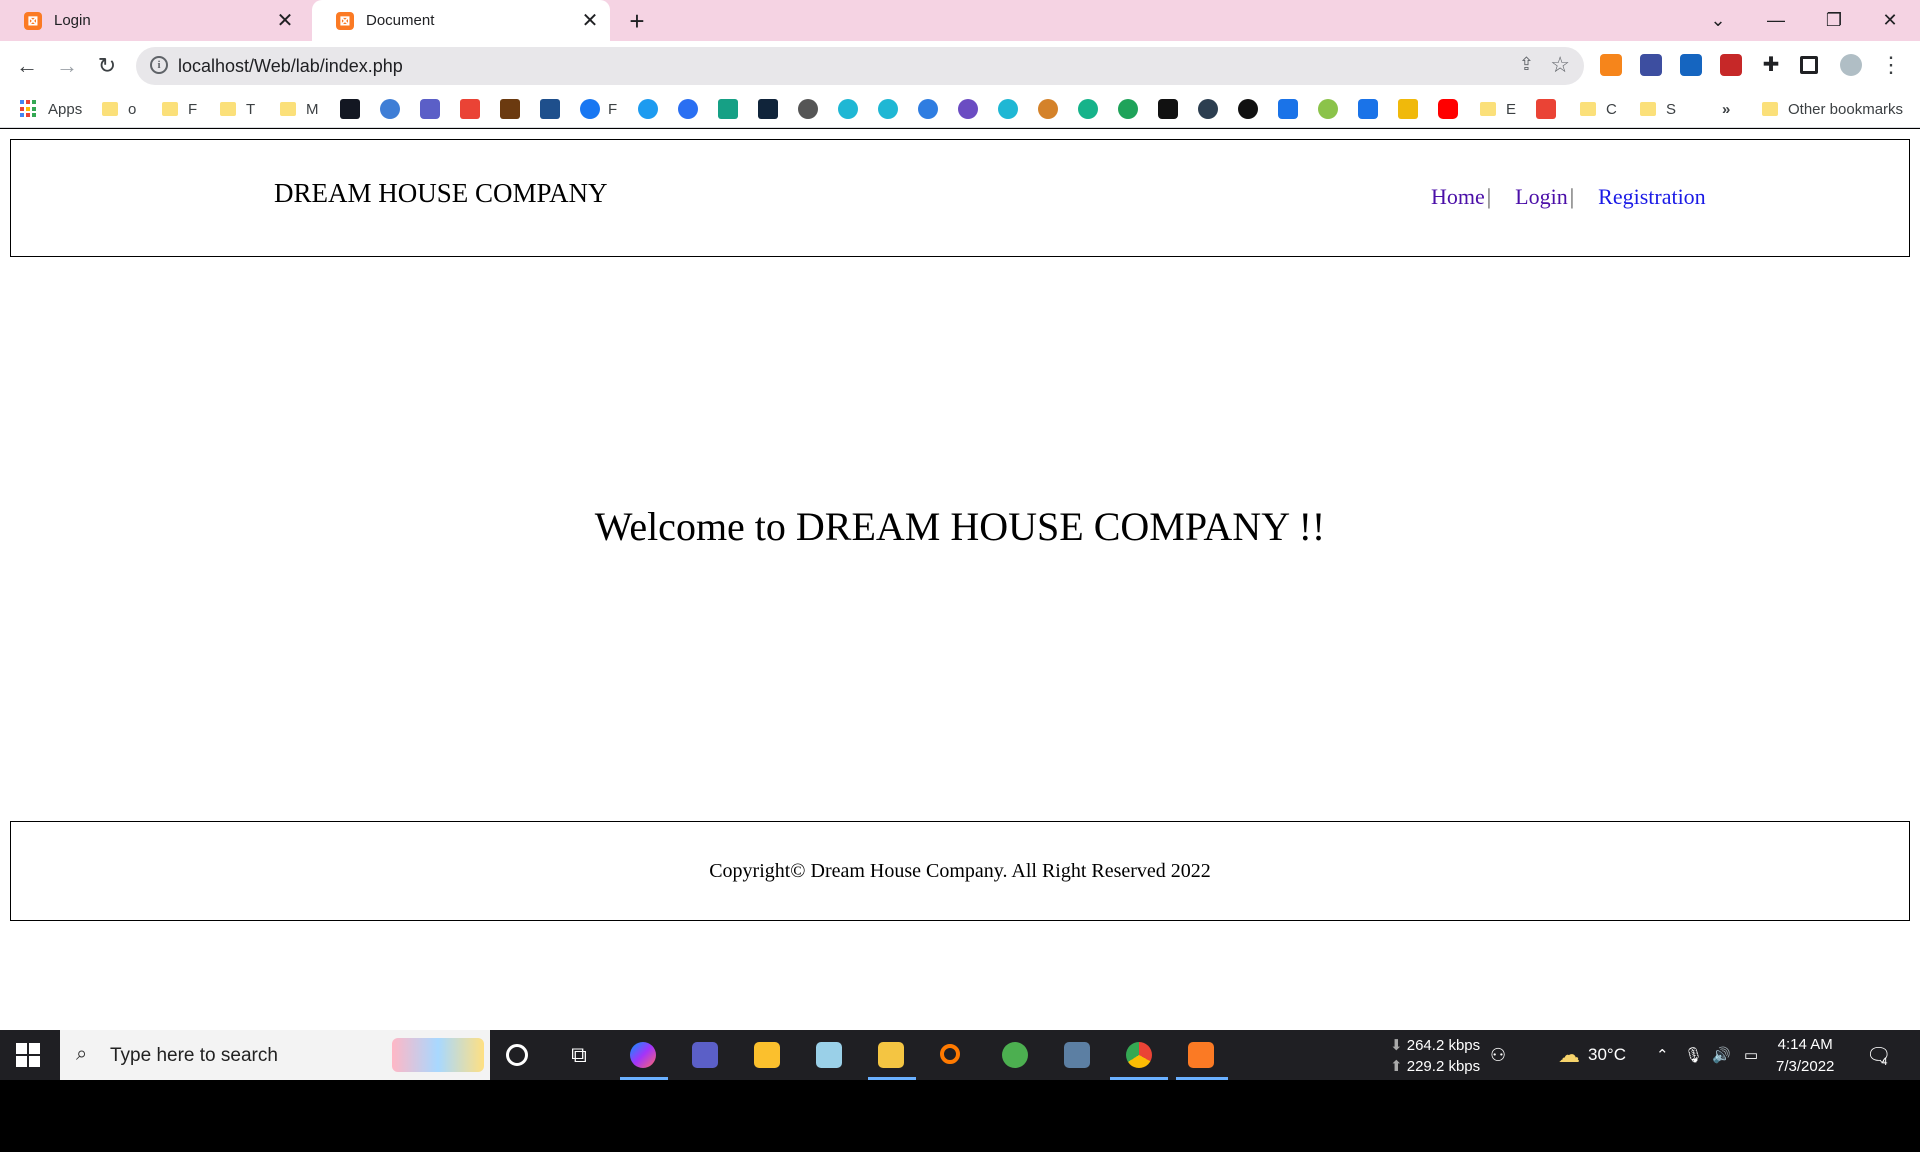 The height and width of the screenshot is (1152, 1920). Describe the element at coordinates (579, 1055) in the screenshot. I see `task-view-icon: ⧉` at that location.